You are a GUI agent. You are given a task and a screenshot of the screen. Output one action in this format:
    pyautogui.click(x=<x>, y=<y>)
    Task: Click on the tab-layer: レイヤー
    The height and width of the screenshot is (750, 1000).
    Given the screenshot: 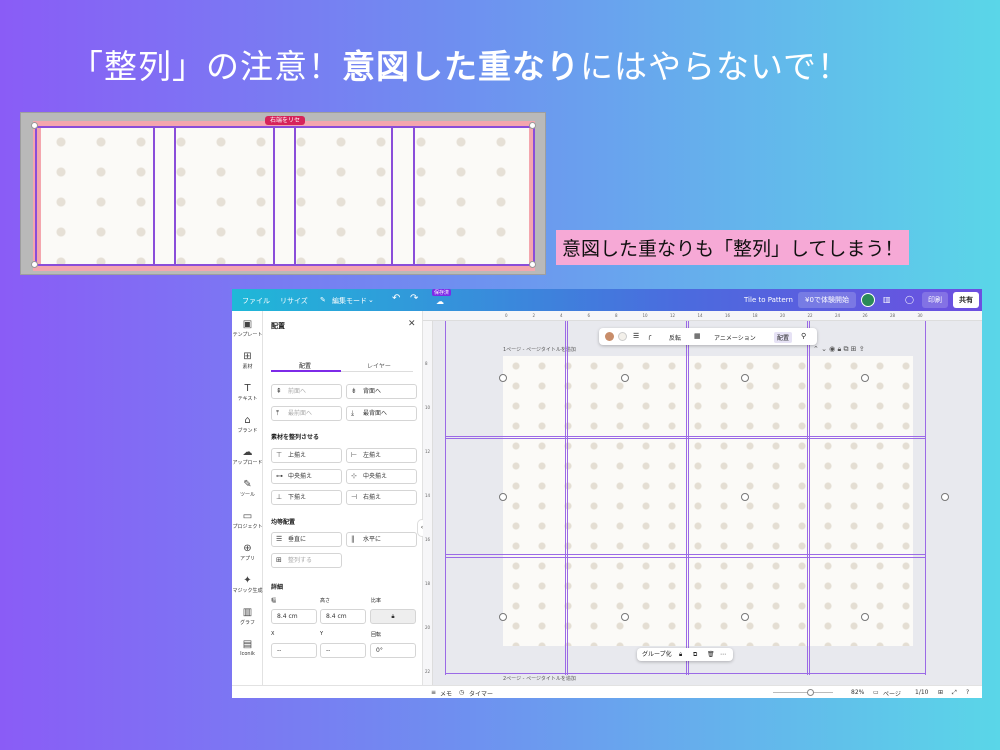 What is the action you would take?
    pyautogui.click(x=379, y=365)
    